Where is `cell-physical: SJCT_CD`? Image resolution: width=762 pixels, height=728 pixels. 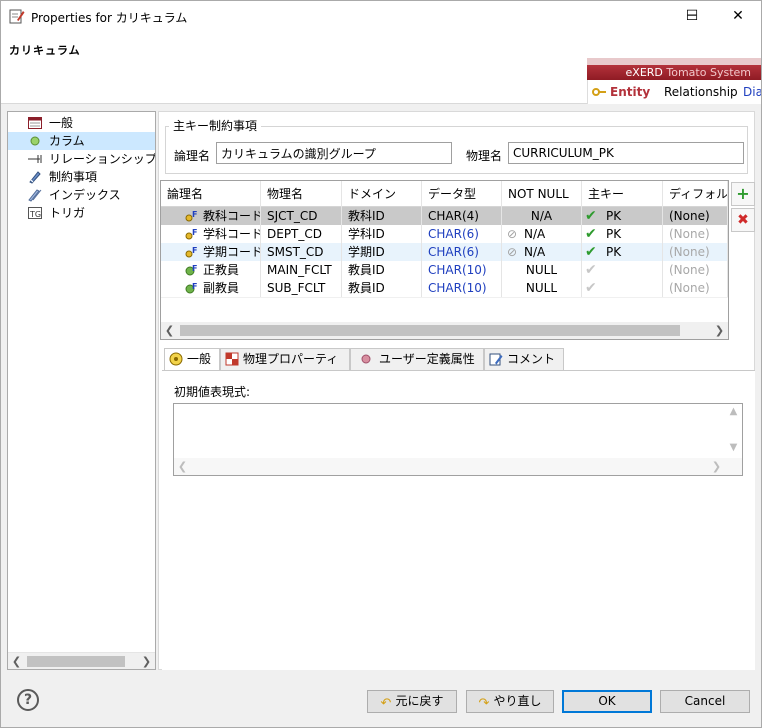 cell-physical: SJCT_CD is located at coordinates (301, 216).